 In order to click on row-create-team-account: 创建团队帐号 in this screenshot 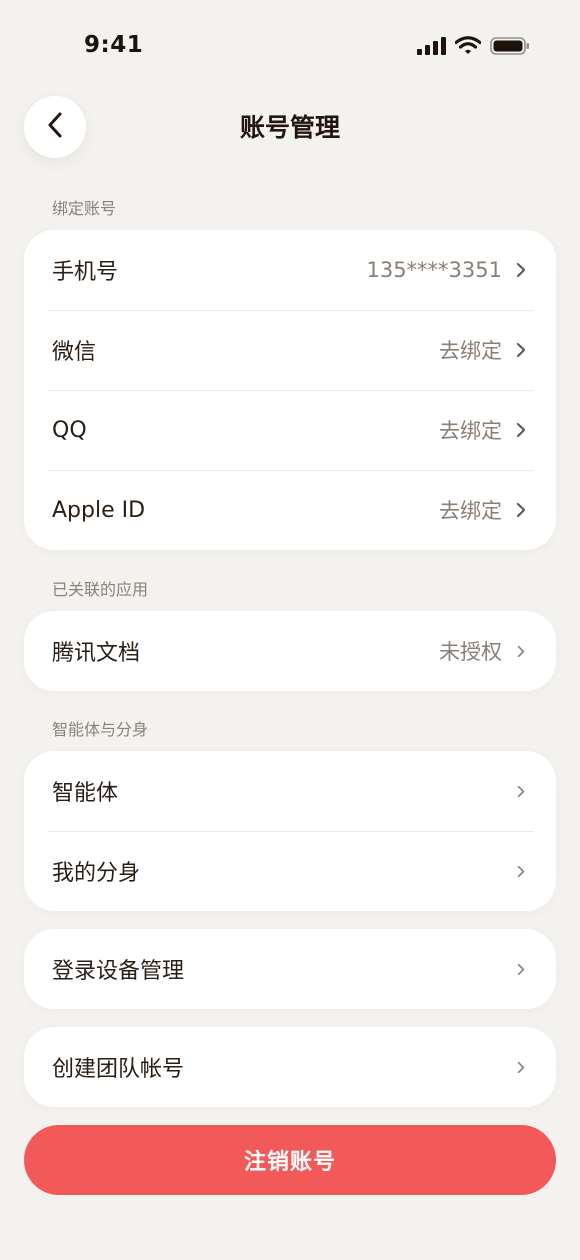, I will do `click(290, 1067)`.